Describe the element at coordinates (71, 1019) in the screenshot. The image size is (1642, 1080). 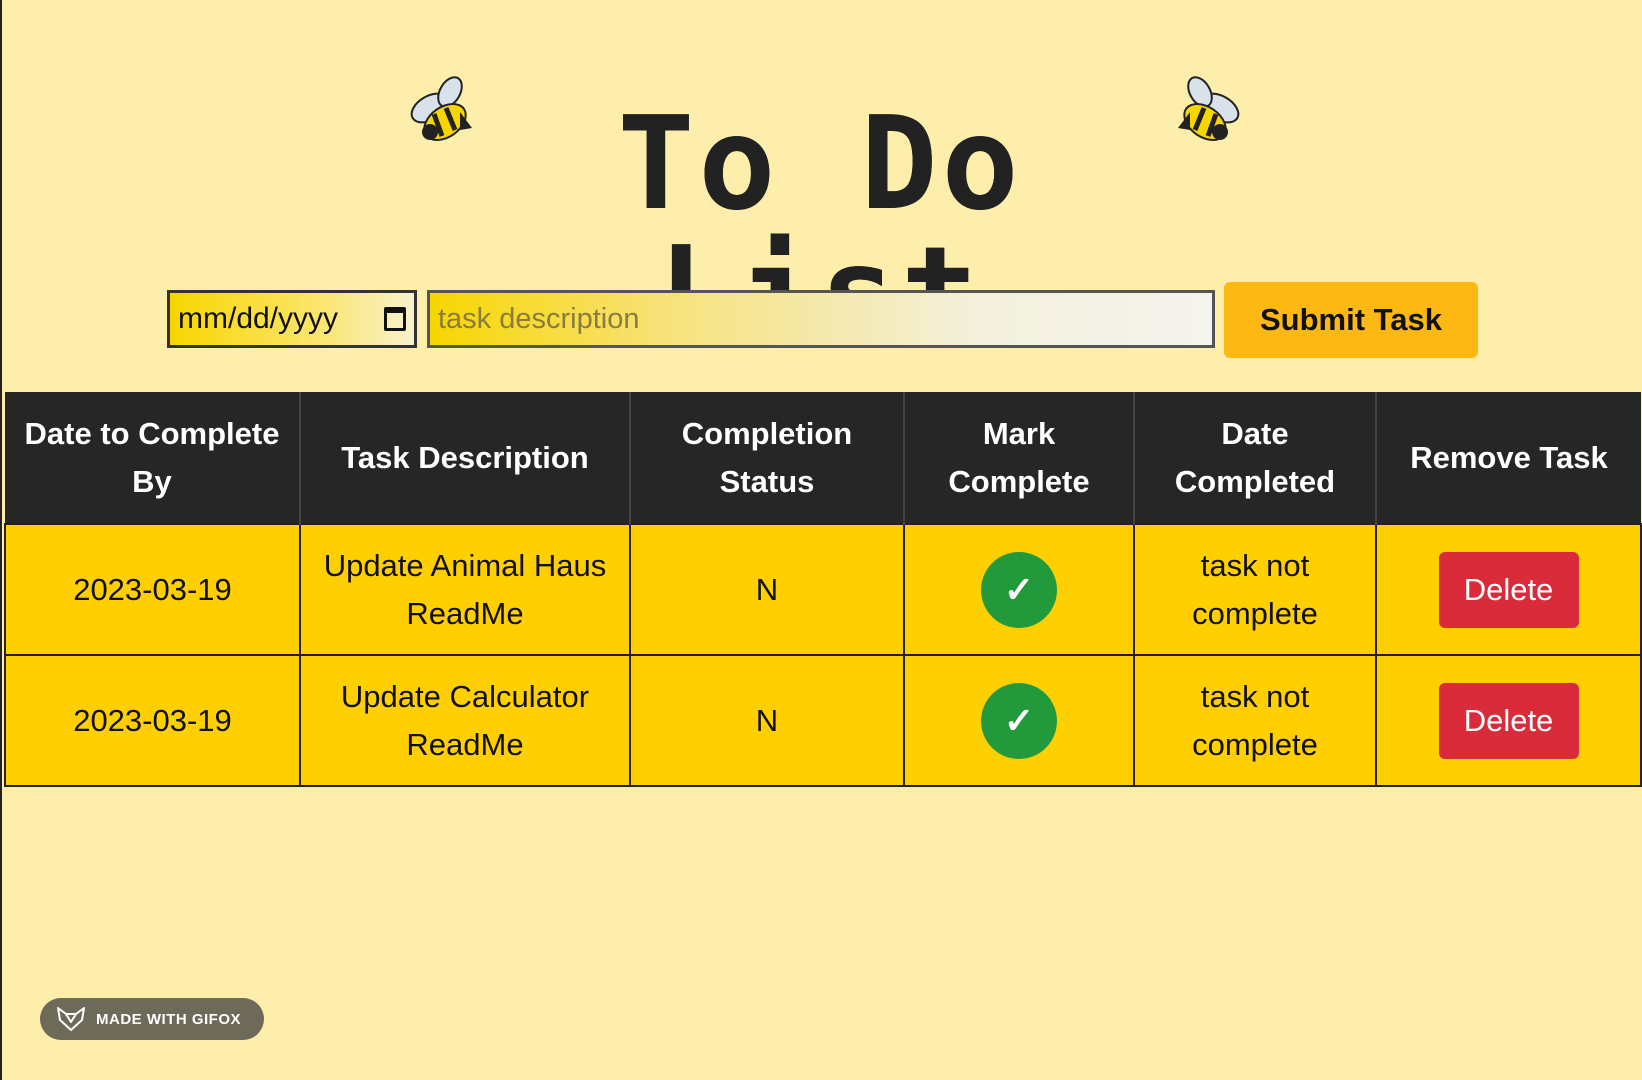
I see `fox-icon` at that location.